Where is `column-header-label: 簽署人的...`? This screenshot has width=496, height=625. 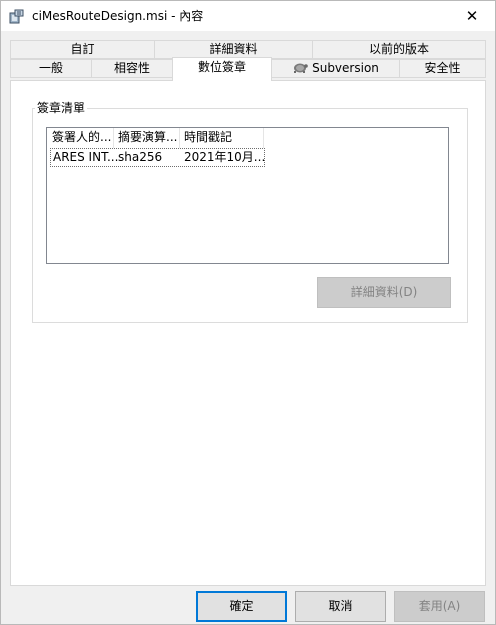
column-header-label: 簽署人的... is located at coordinates (82, 137).